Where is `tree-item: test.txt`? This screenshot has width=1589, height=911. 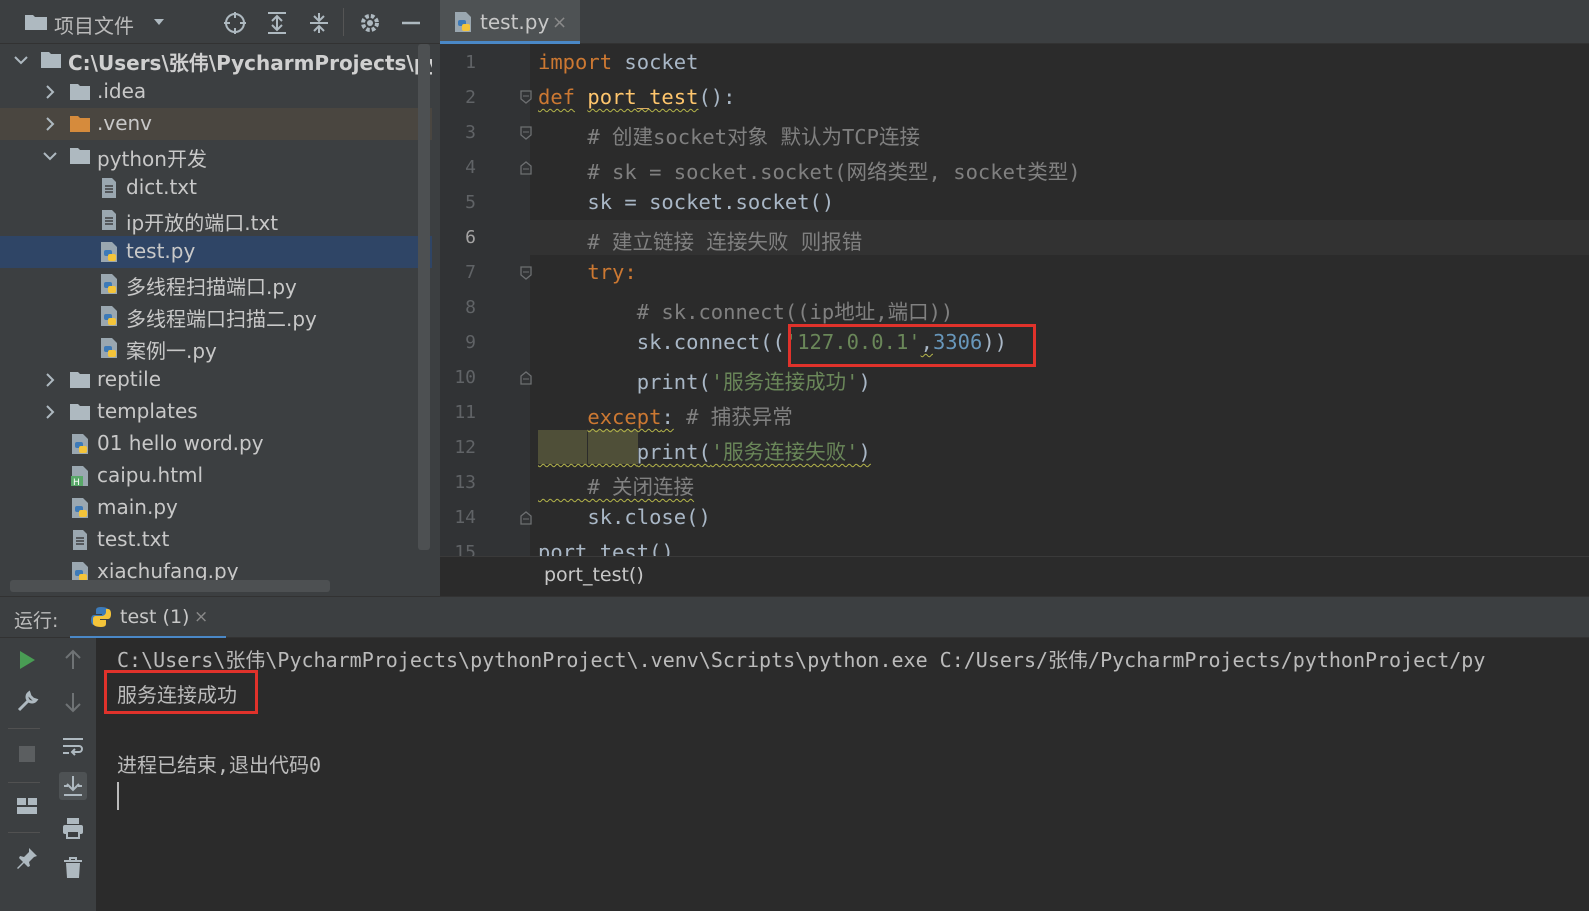 tree-item: test.txt is located at coordinates (216, 540).